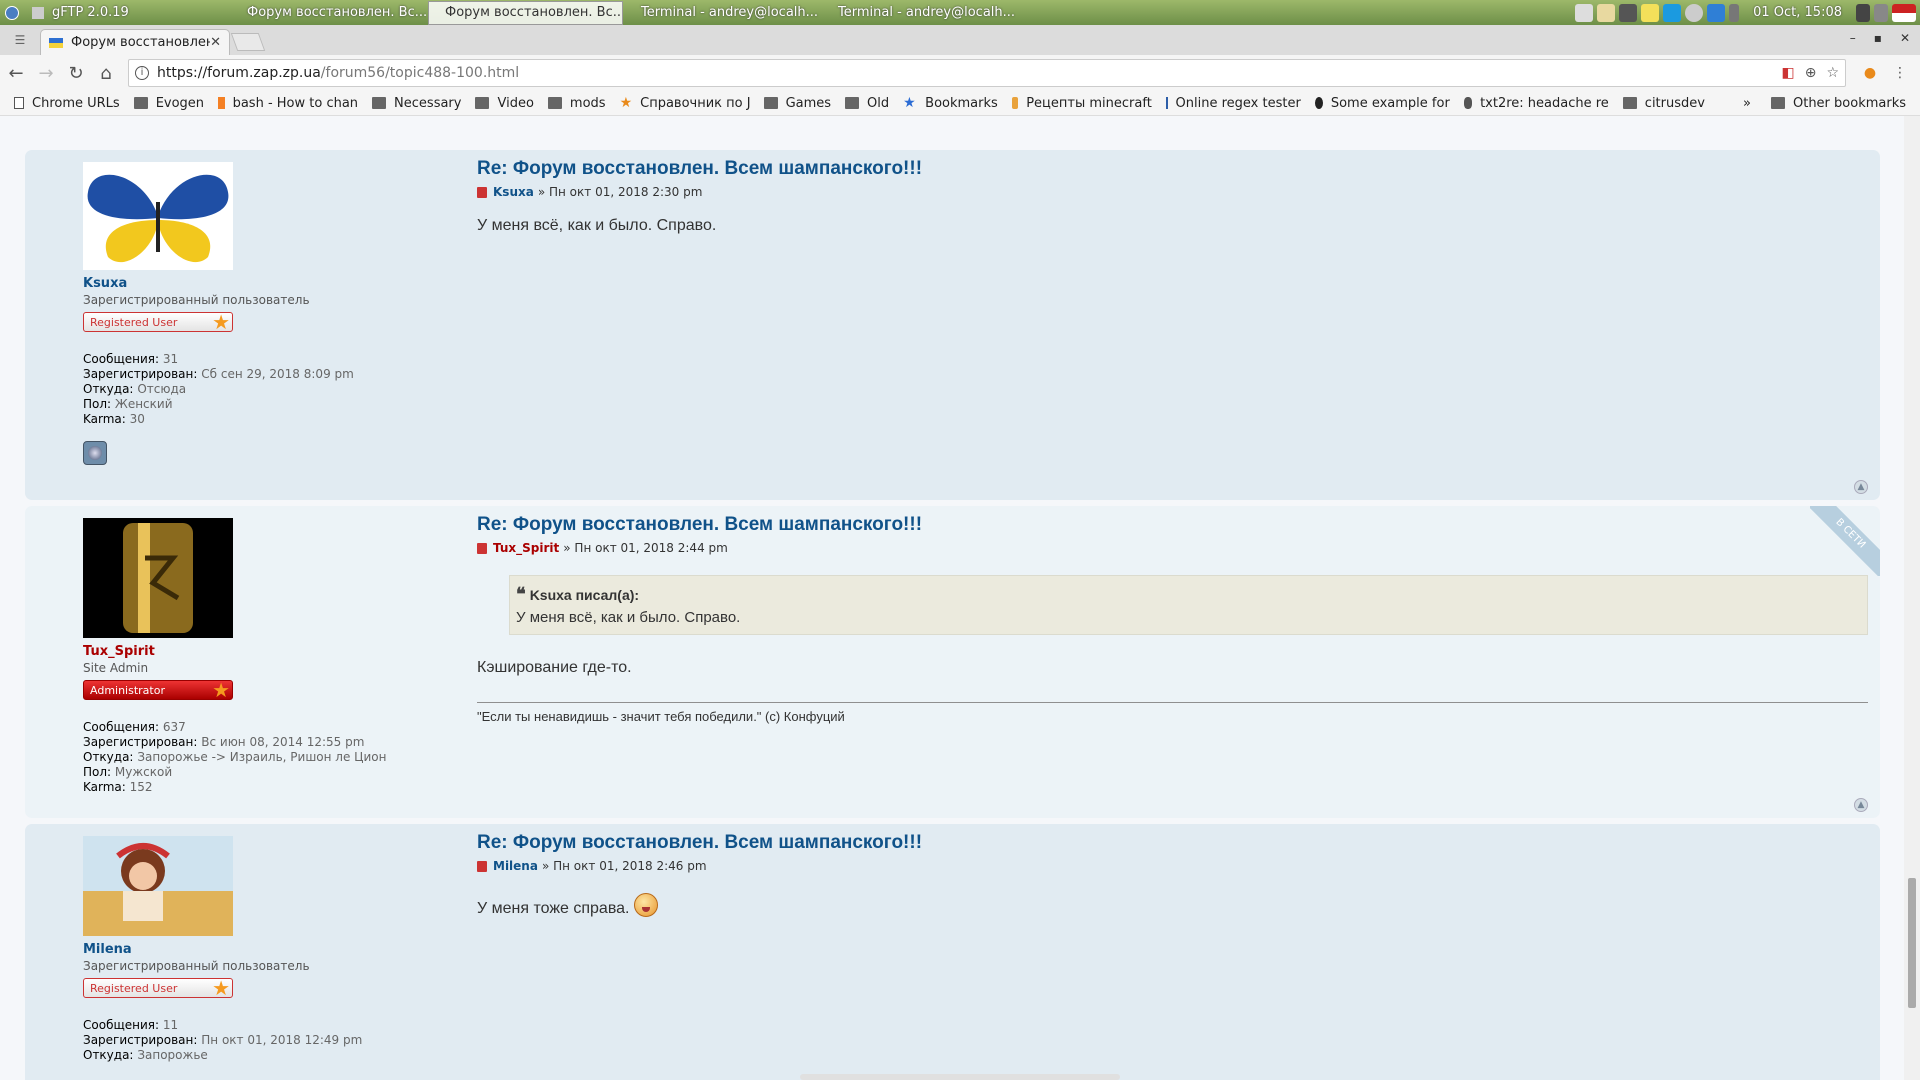  Describe the element at coordinates (1832, 73) in the screenshot. I see `bookmark-star-icon: ☆` at that location.